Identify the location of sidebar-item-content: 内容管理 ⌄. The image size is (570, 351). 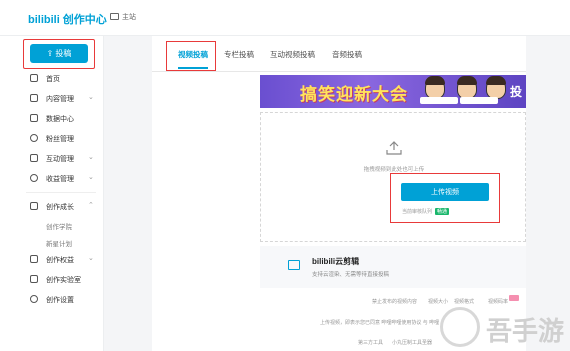
(52, 99).